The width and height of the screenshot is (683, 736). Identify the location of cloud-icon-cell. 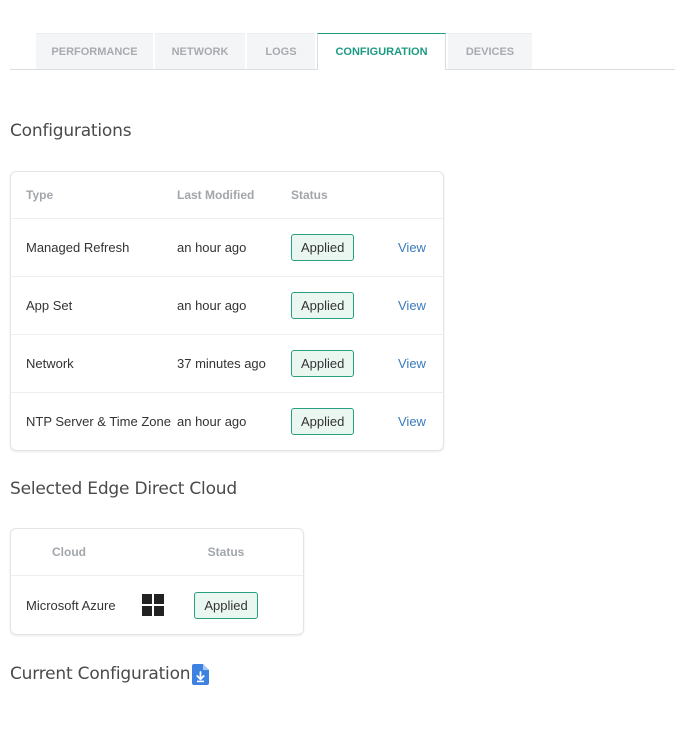
(153, 604).